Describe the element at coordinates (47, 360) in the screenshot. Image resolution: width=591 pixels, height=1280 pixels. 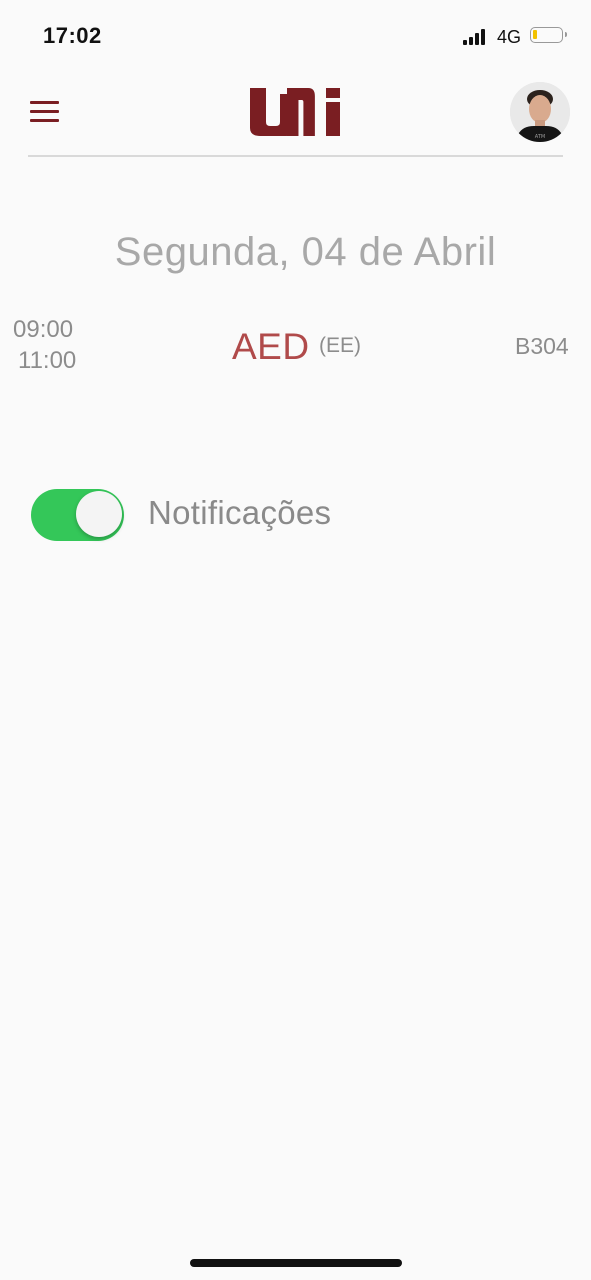
I see `class-end-time: 11:00` at that location.